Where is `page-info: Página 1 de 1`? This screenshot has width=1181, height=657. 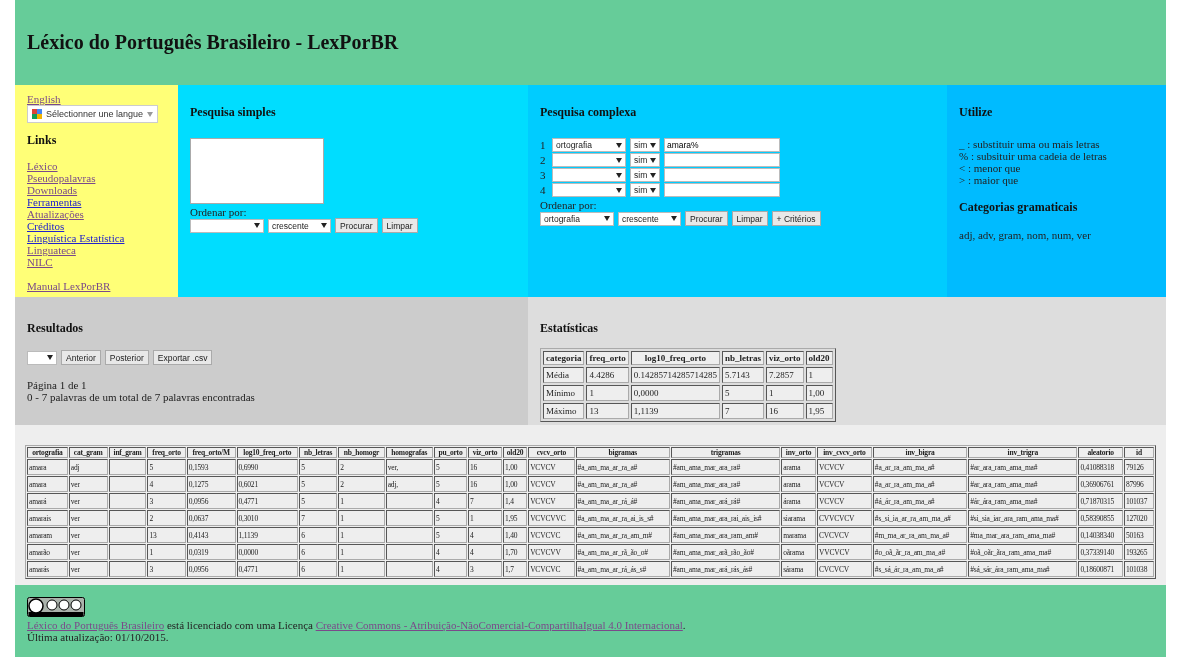 page-info: Página 1 de 1 is located at coordinates (57, 385).